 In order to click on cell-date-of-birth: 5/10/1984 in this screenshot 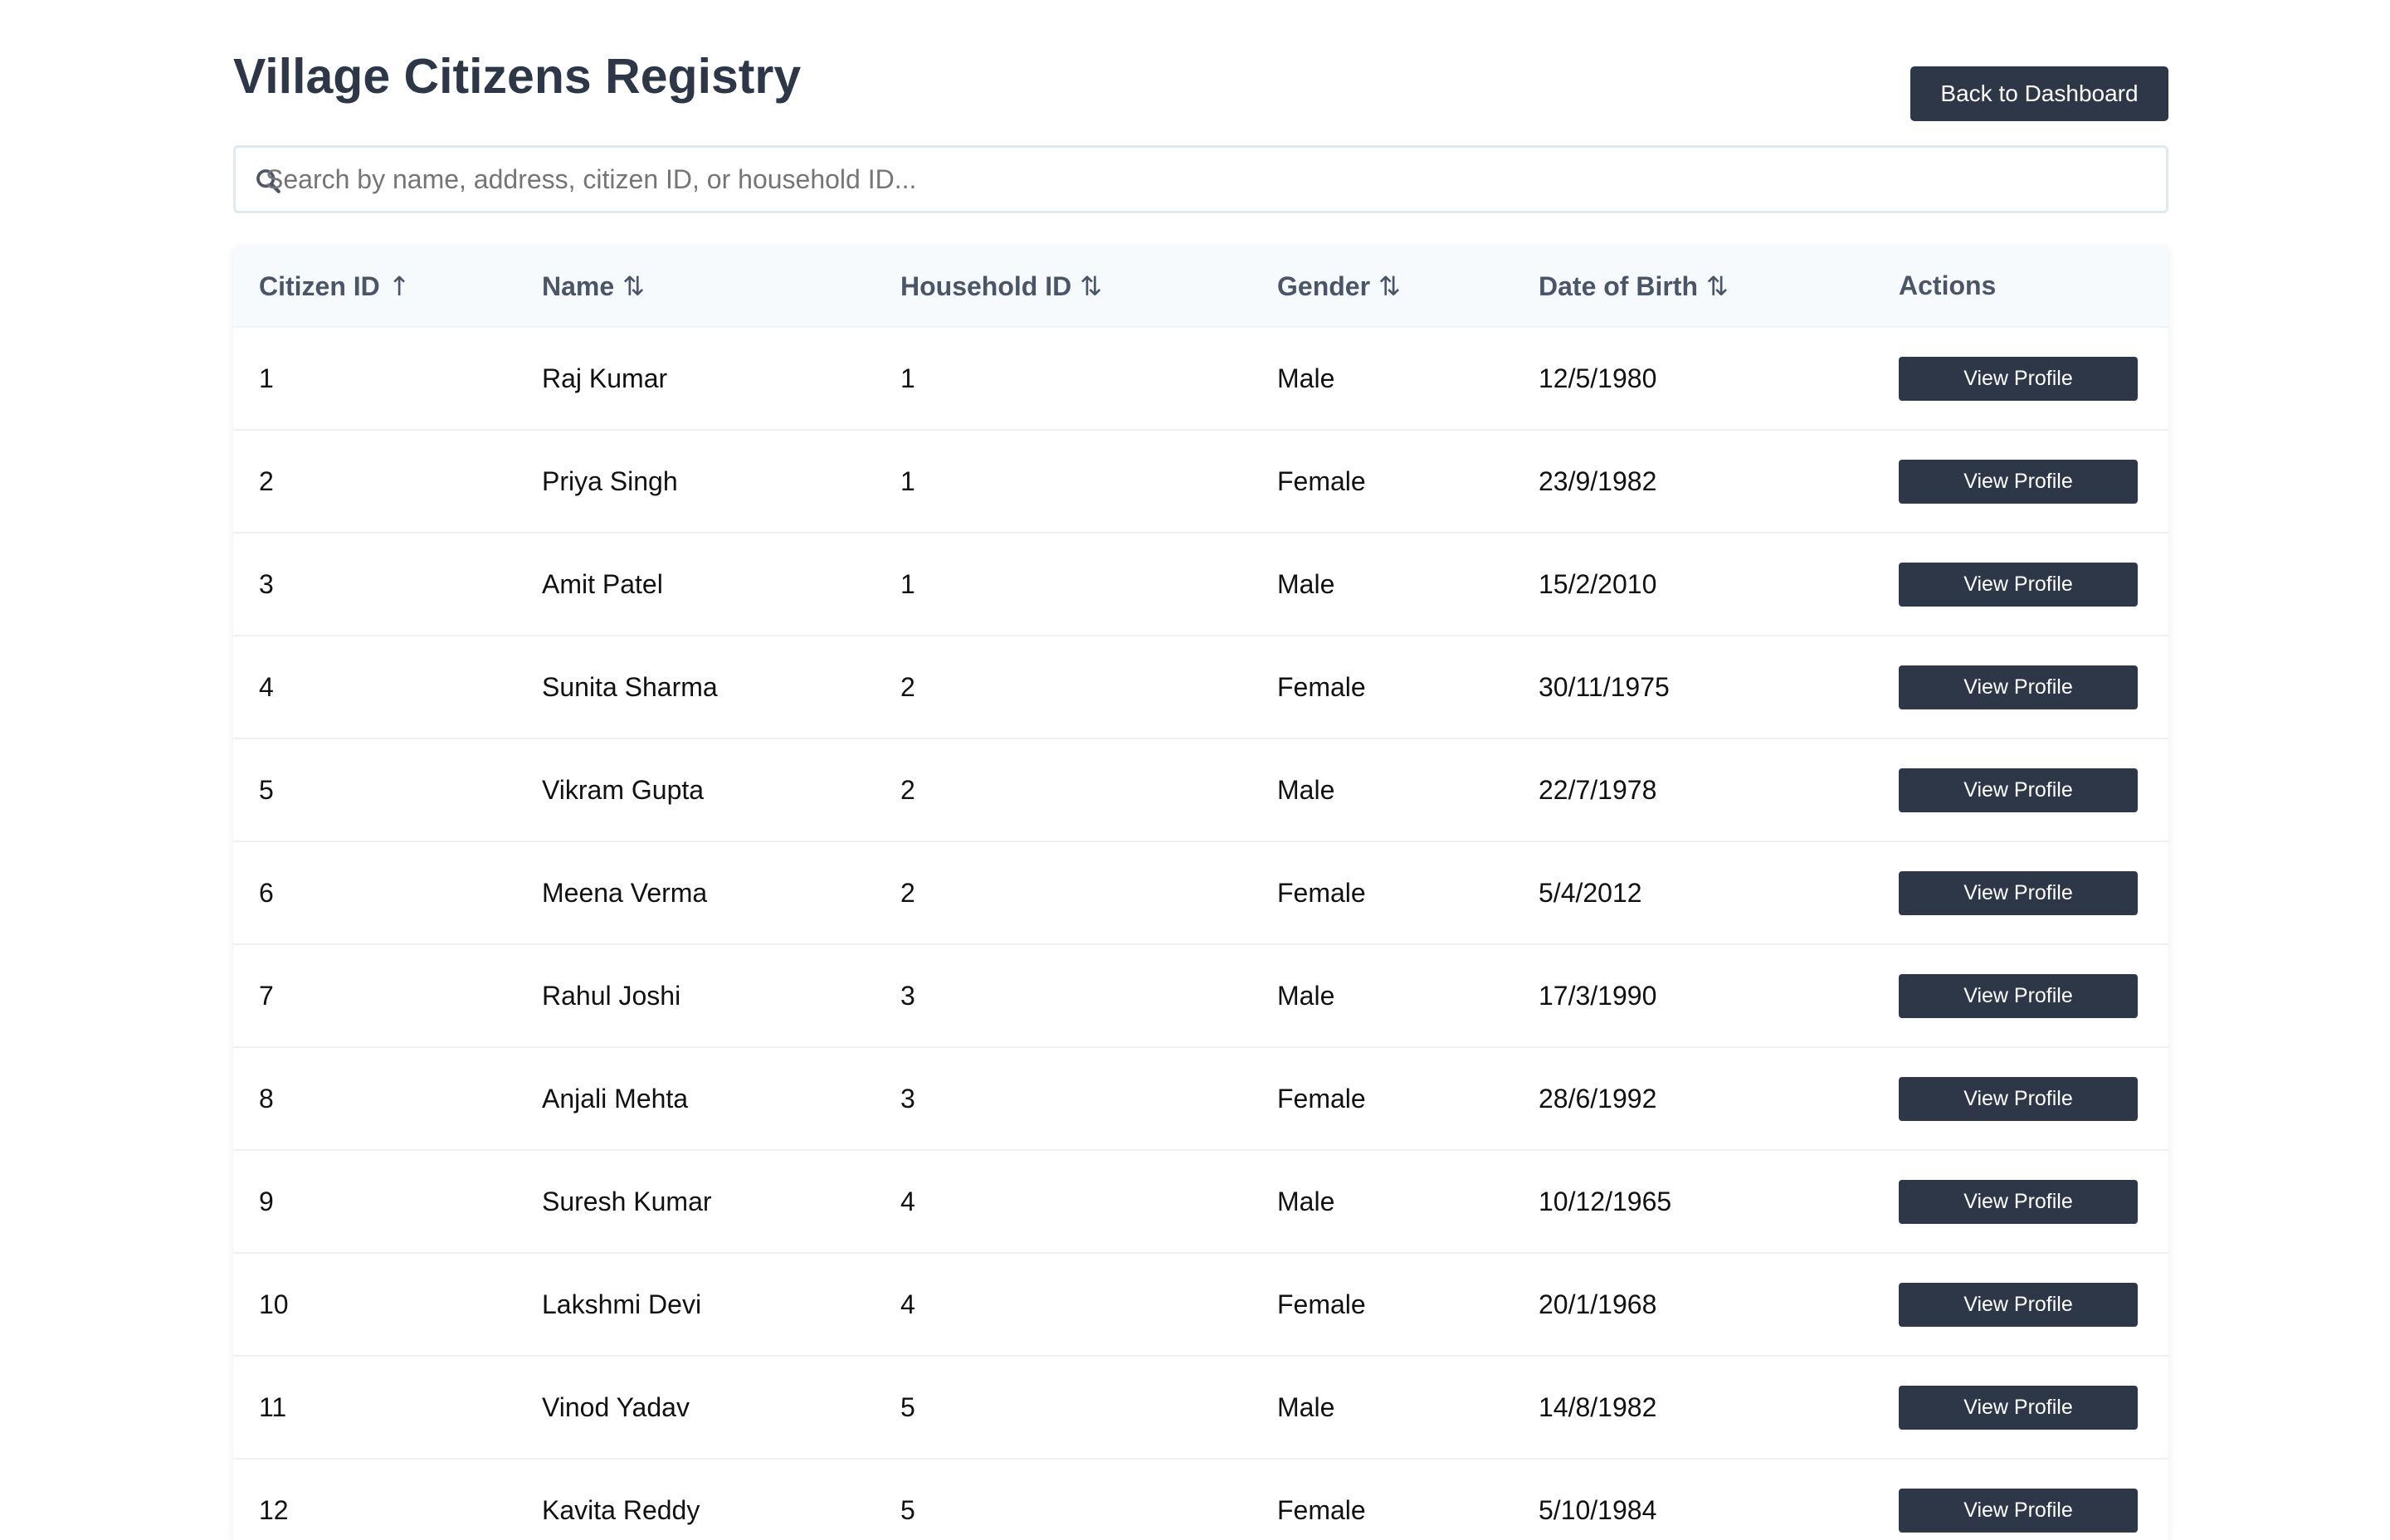, I will do `click(1598, 1509)`.